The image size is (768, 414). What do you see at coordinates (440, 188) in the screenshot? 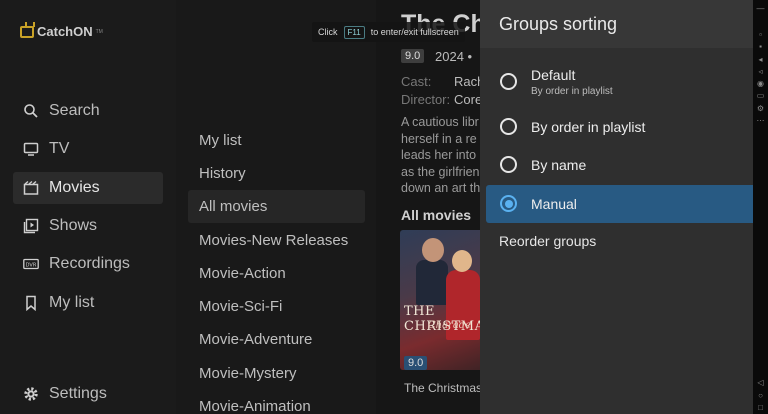
I see `description-line: down an art th` at bounding box center [440, 188].